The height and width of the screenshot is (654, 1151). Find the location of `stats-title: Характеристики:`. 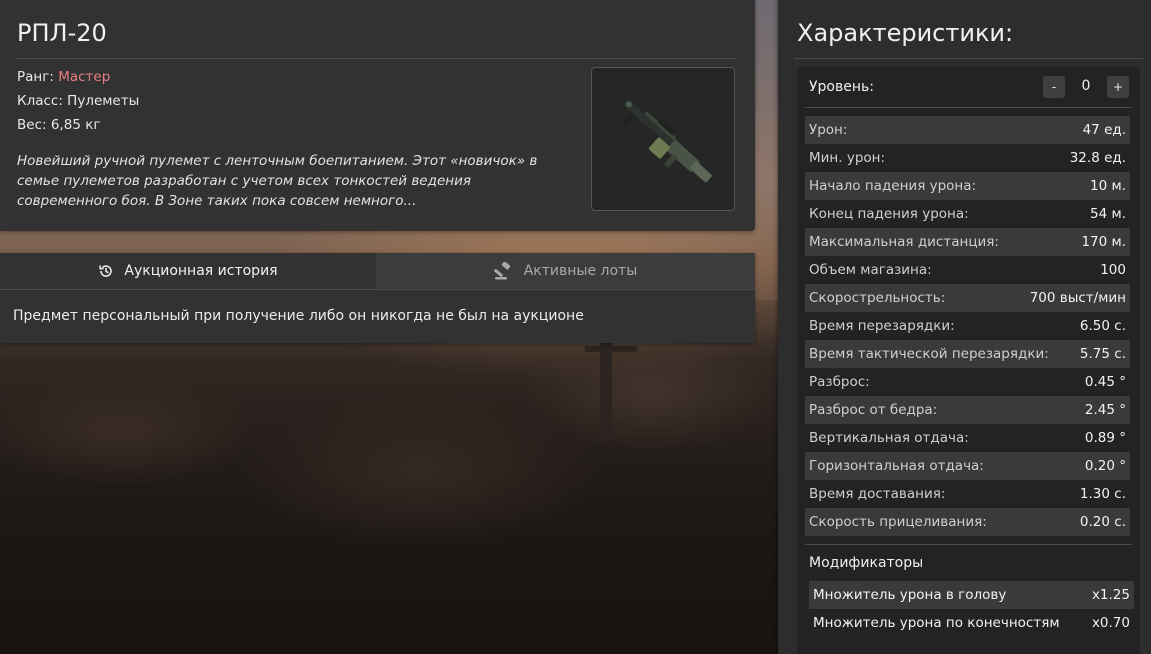

stats-title: Характеристики: is located at coordinates (905, 33).